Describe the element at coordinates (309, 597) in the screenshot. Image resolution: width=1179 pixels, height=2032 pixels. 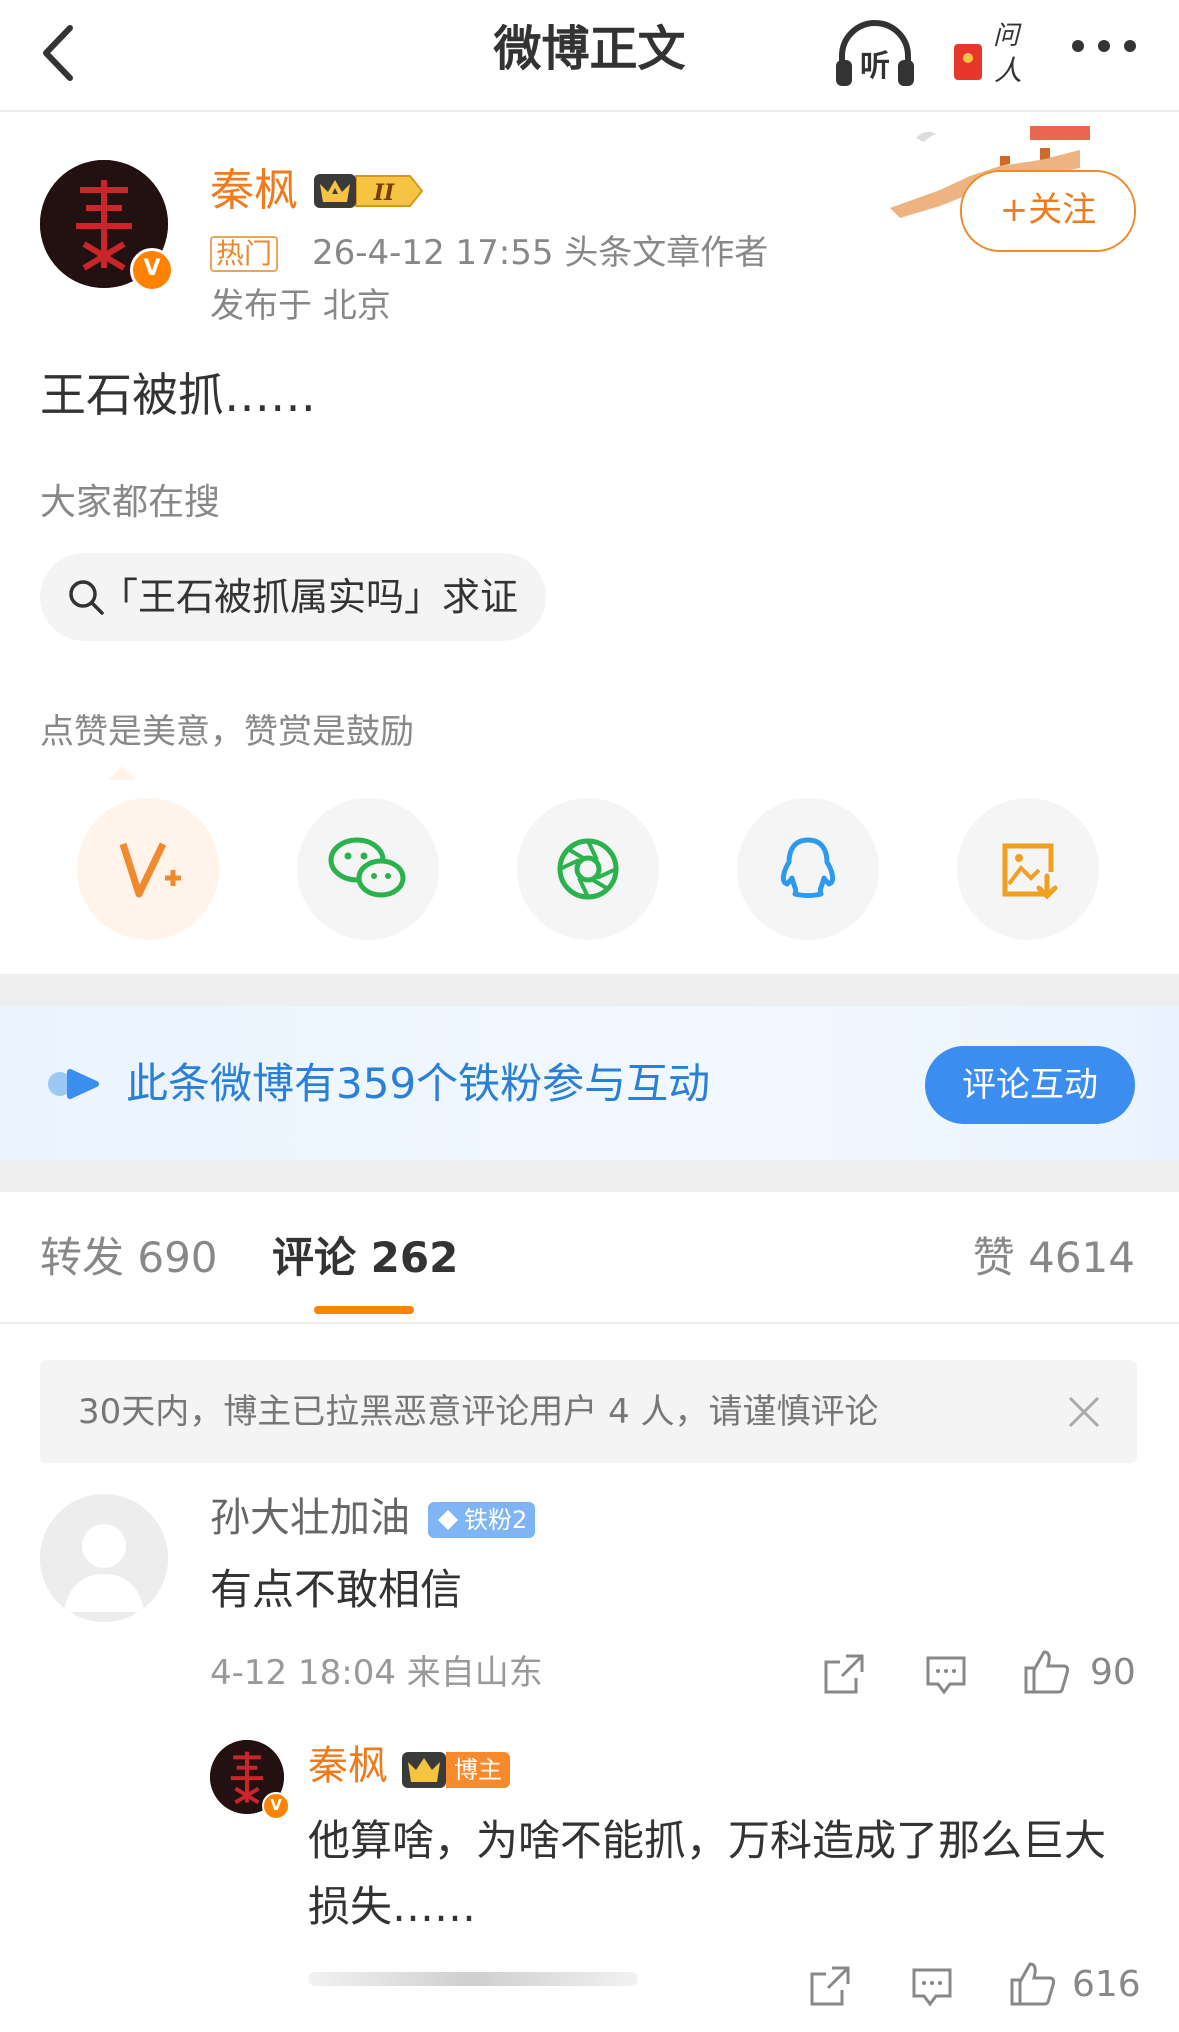
I see `search-suggestion-text: 「王石被抓属实吗」求证` at that location.